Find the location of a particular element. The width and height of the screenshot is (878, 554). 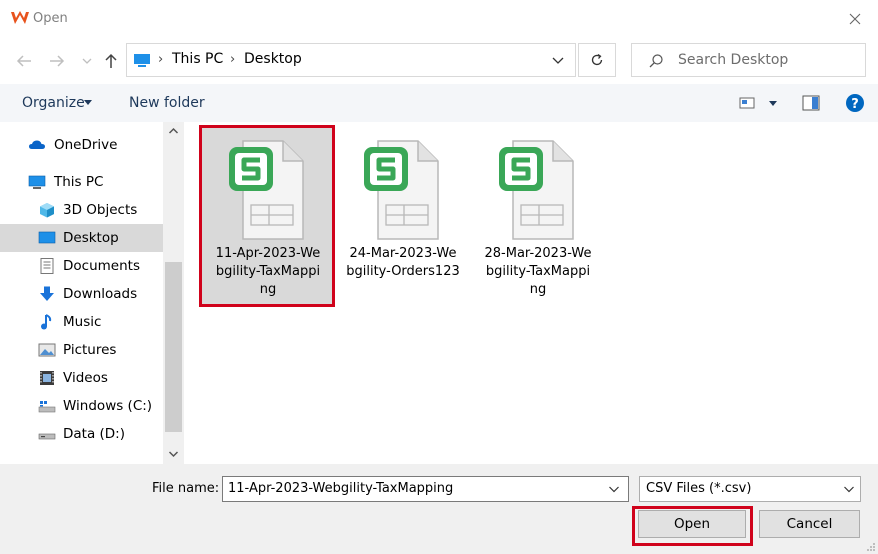

documents-icon is located at coordinates (47, 266).